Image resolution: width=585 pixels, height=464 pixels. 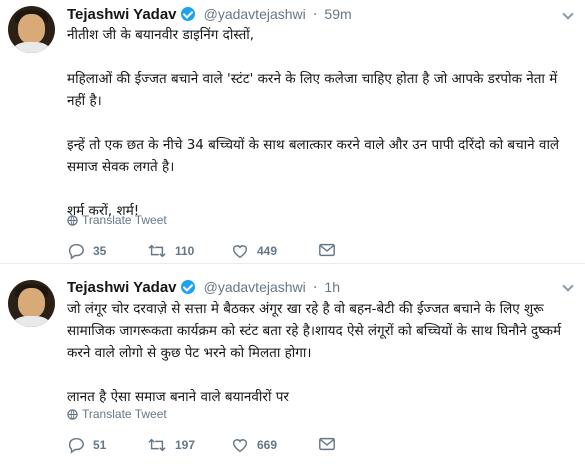 What do you see at coordinates (337, 14) in the screenshot?
I see `timestamp: 59m` at bounding box center [337, 14].